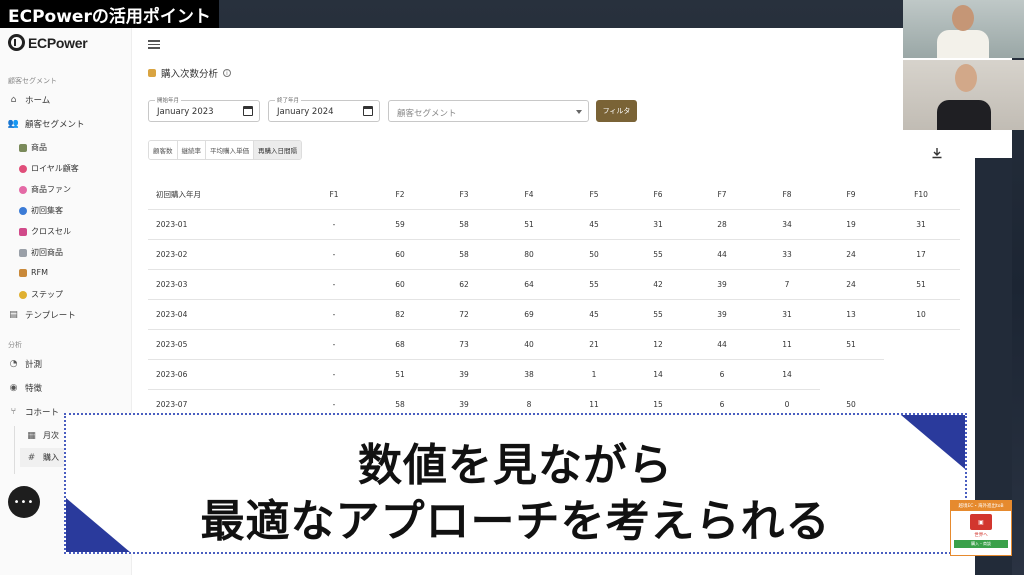  Describe the element at coordinates (554, 315) in the screenshot. I see `table-row: 2023-04 - 82 72 69 45 55 39 31 13 10` at that location.